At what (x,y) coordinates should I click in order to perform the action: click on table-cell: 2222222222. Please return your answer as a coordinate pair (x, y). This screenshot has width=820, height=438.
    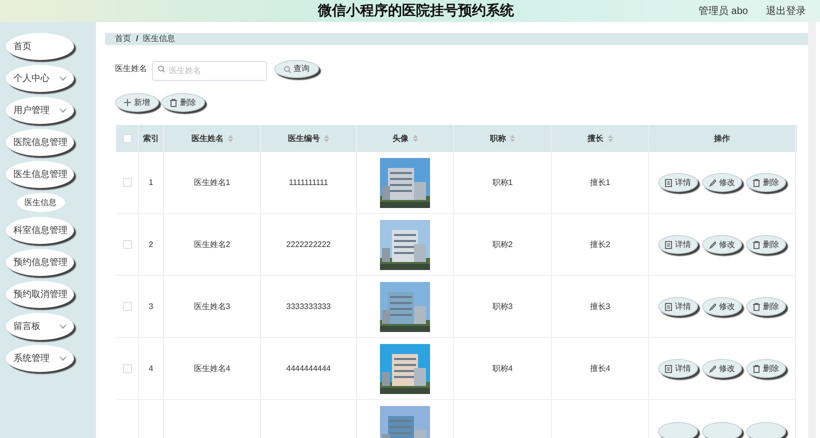
    Looking at the image, I should click on (308, 244).